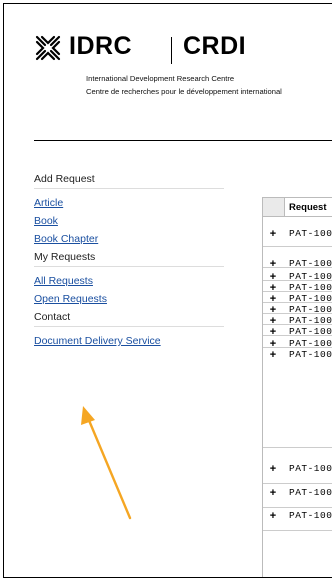 The width and height of the screenshot is (333, 582). Describe the element at coordinates (134, 330) in the screenshot. I see `contact-section: Contact Document Delivery Service` at that location.